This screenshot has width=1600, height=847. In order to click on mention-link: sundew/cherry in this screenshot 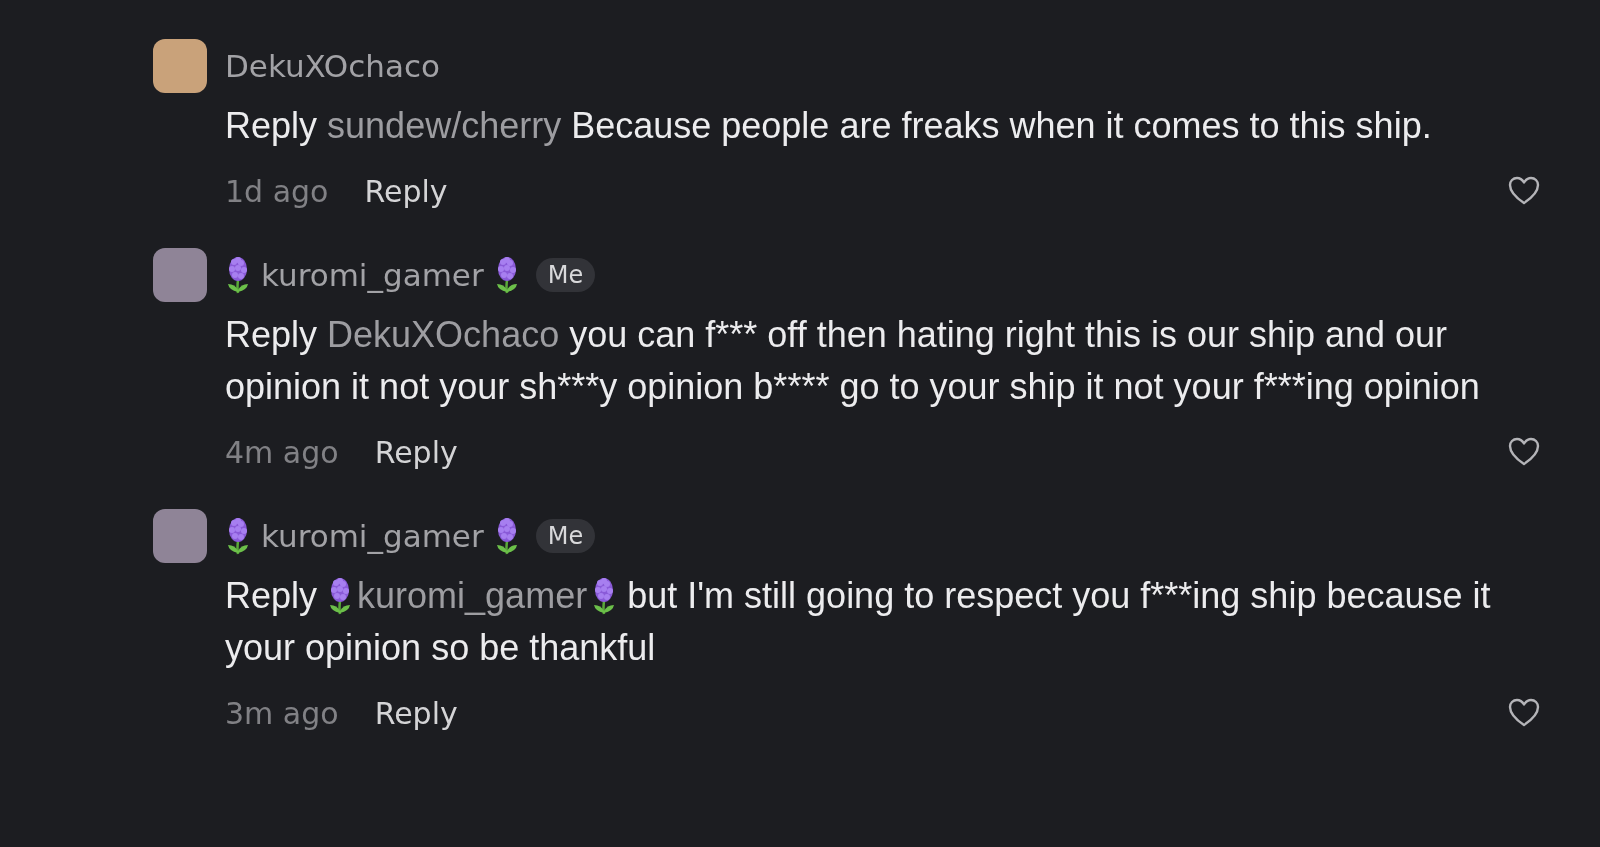, I will do `click(444, 126)`.